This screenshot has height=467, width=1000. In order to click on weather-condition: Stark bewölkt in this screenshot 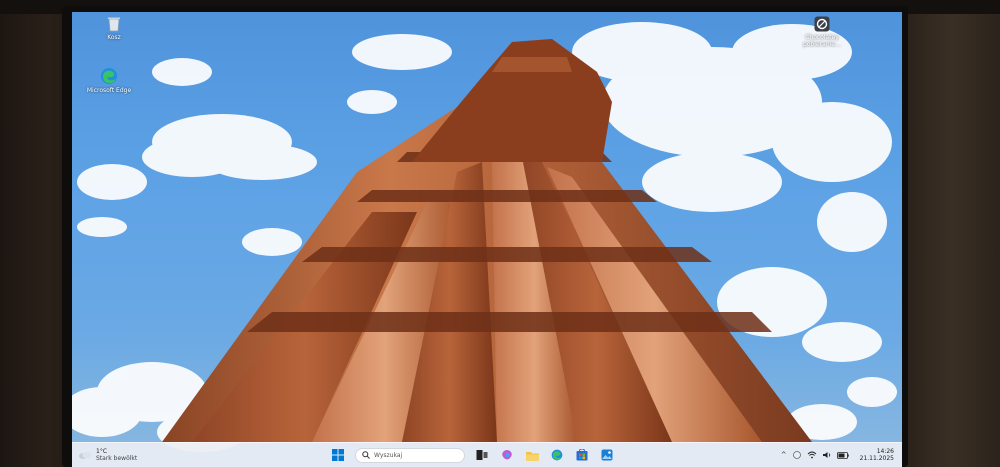, I will do `click(117, 458)`.